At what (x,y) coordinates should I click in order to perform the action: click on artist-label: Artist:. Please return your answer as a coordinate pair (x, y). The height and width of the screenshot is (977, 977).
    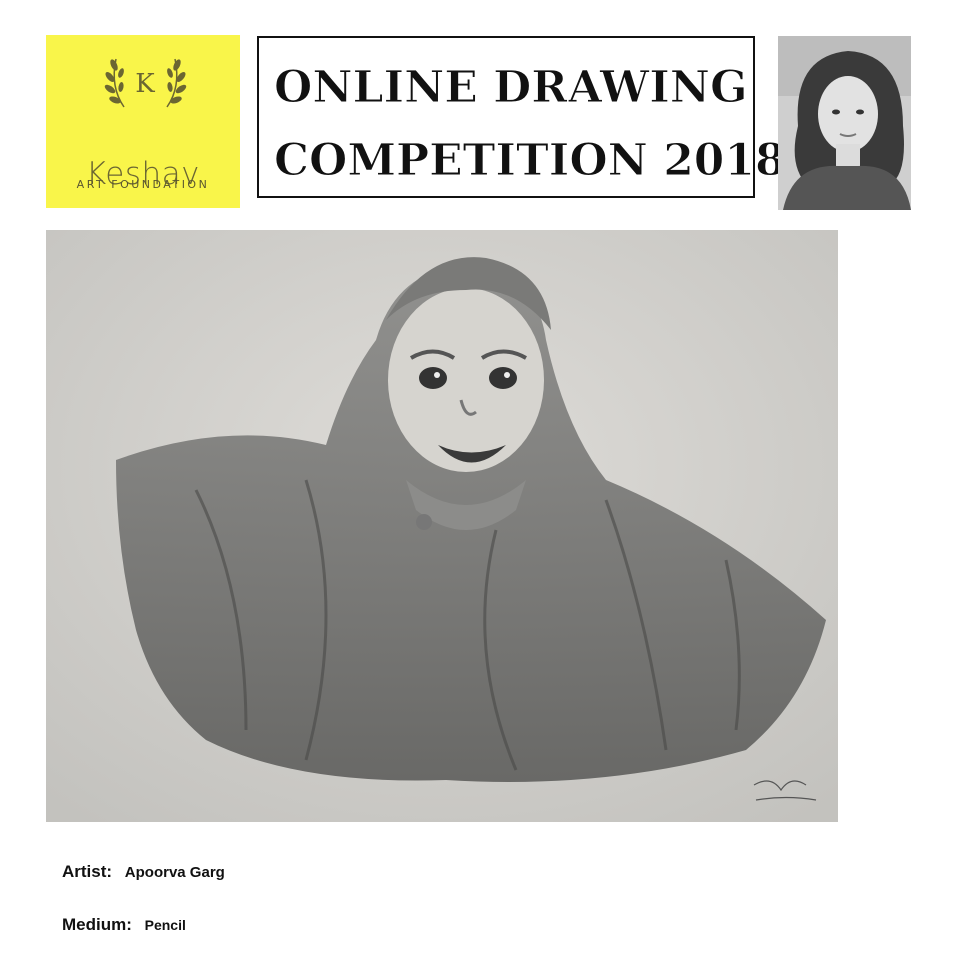
    Looking at the image, I should click on (87, 871).